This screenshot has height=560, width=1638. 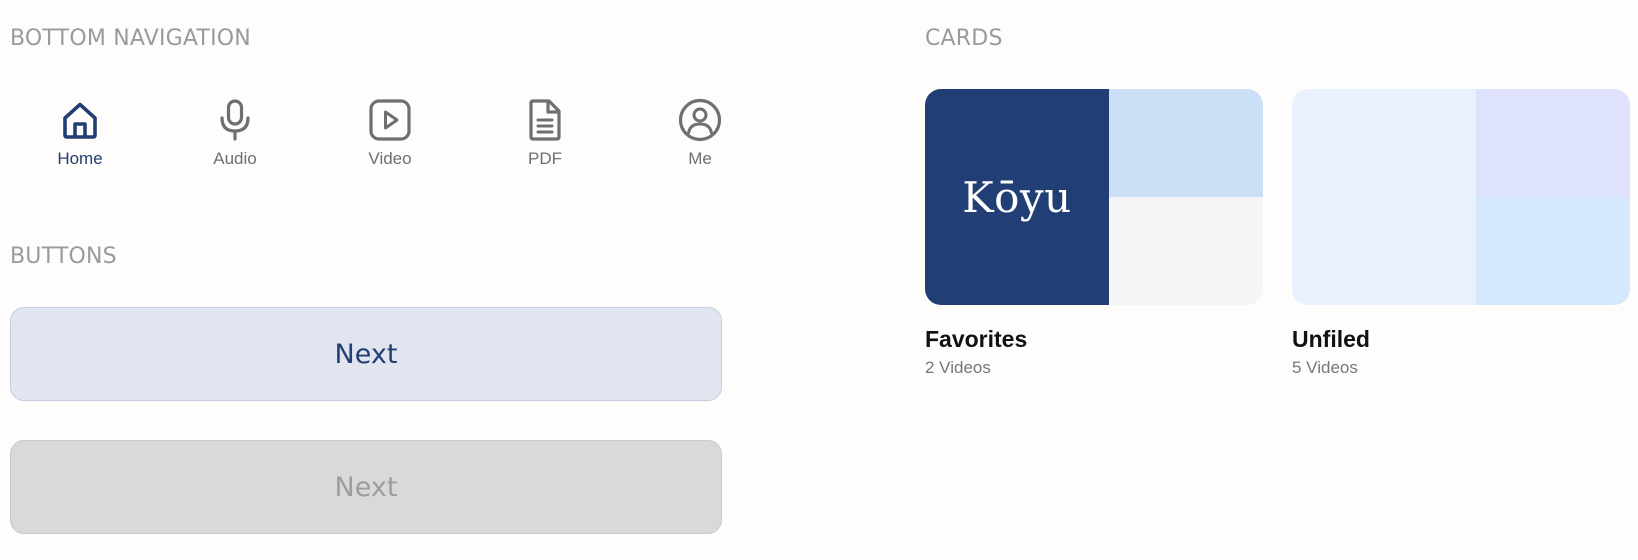 I want to click on home-icon, so click(x=80, y=120).